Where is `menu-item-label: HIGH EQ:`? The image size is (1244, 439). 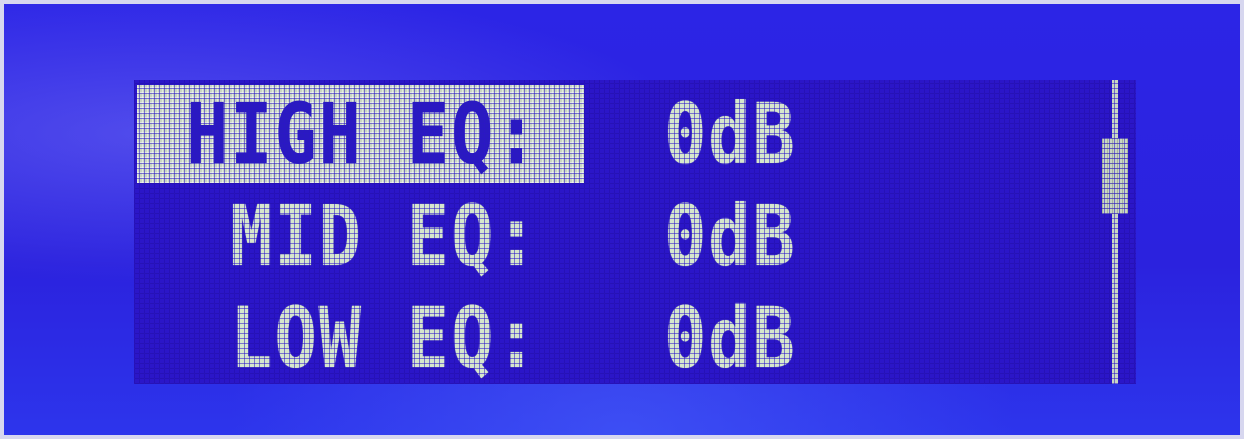
menu-item-label: HIGH EQ: is located at coordinates (363, 134).